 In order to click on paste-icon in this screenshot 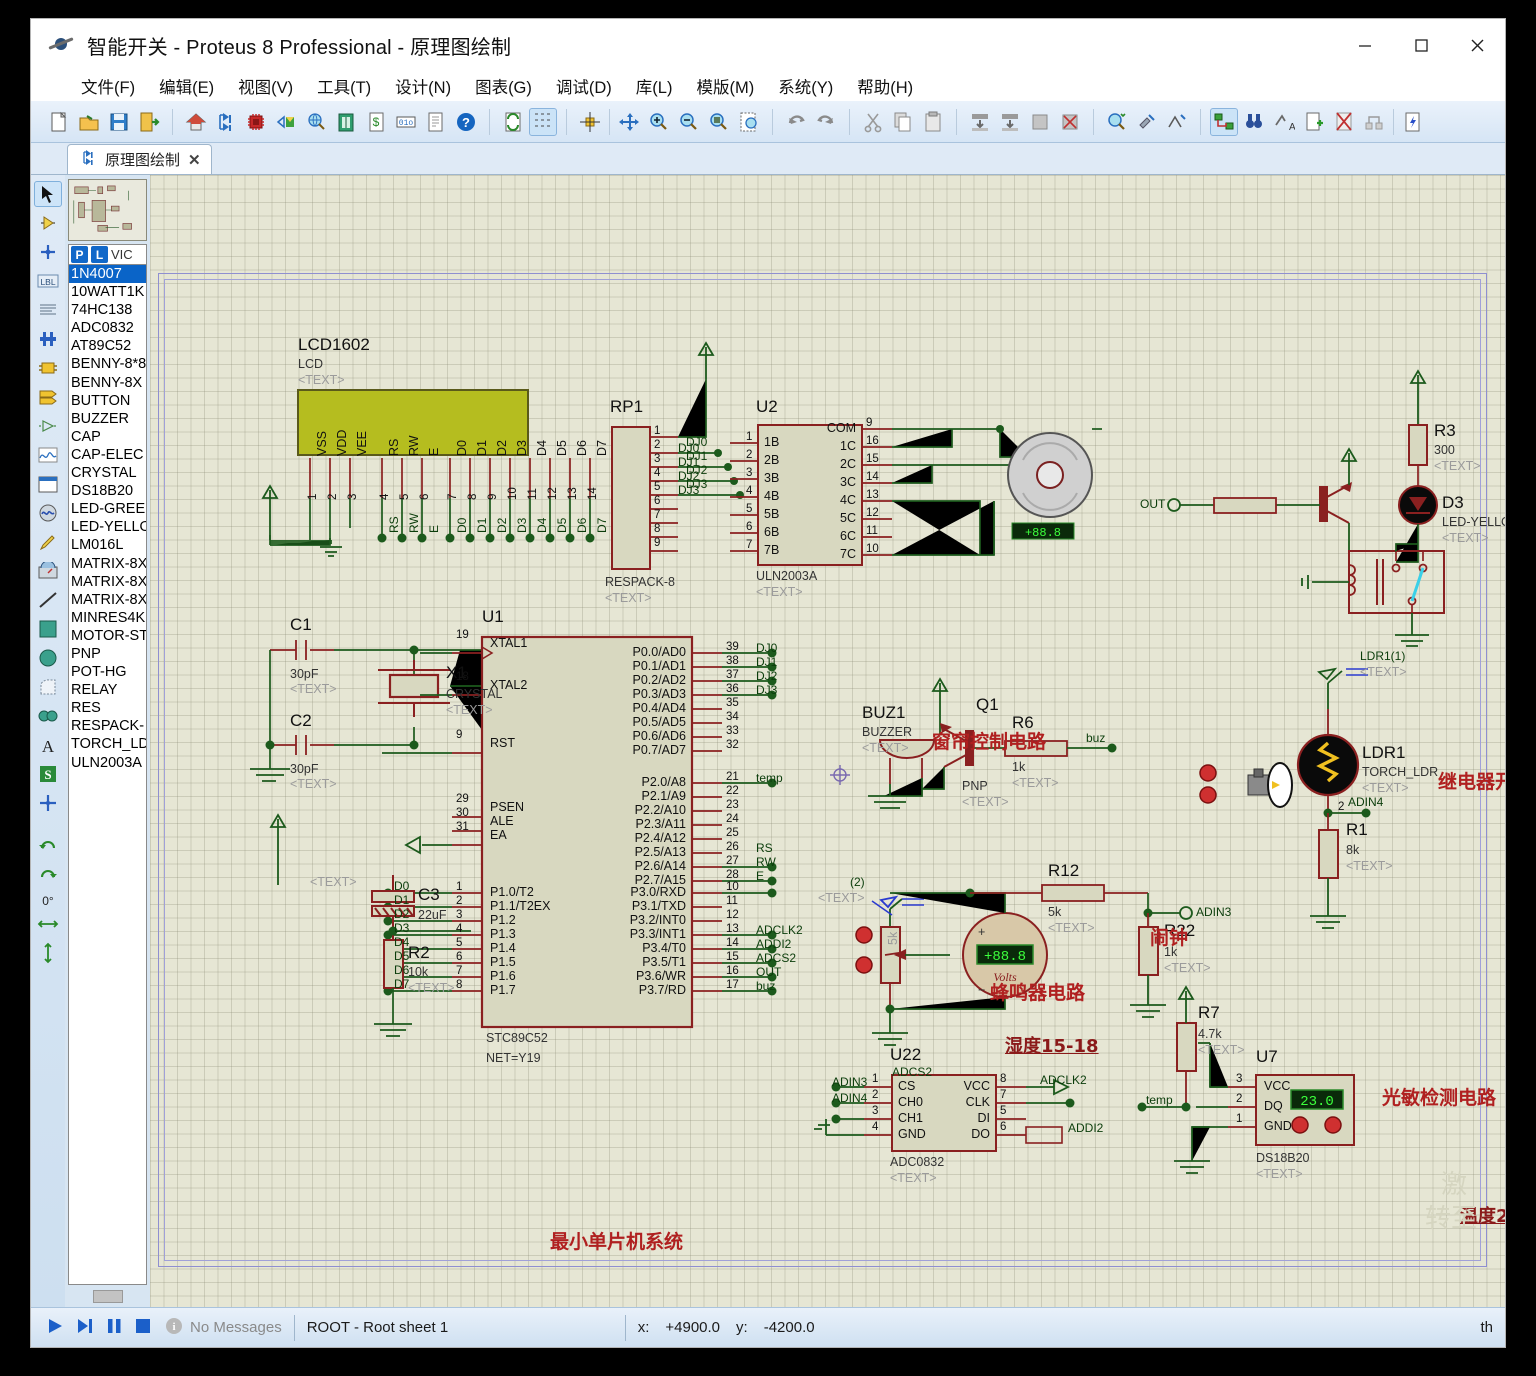, I will do `click(933, 122)`.